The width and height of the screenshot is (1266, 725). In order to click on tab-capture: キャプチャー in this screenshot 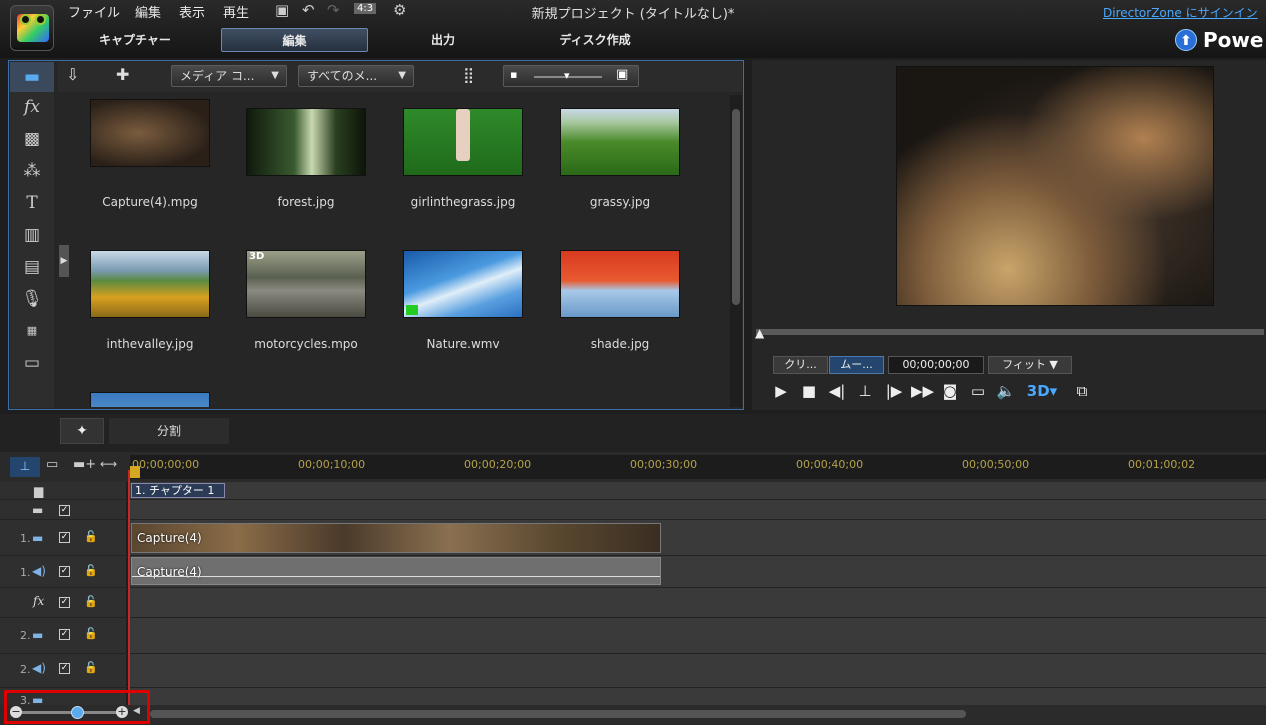, I will do `click(135, 40)`.